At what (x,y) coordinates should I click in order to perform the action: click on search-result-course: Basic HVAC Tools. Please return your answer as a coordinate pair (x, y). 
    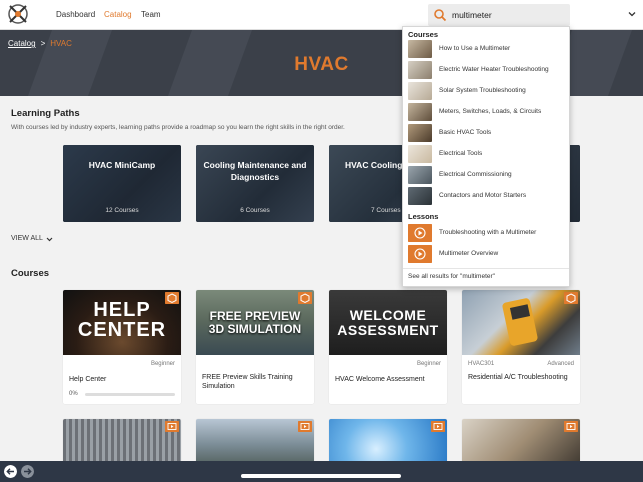
    Looking at the image, I should click on (487, 133).